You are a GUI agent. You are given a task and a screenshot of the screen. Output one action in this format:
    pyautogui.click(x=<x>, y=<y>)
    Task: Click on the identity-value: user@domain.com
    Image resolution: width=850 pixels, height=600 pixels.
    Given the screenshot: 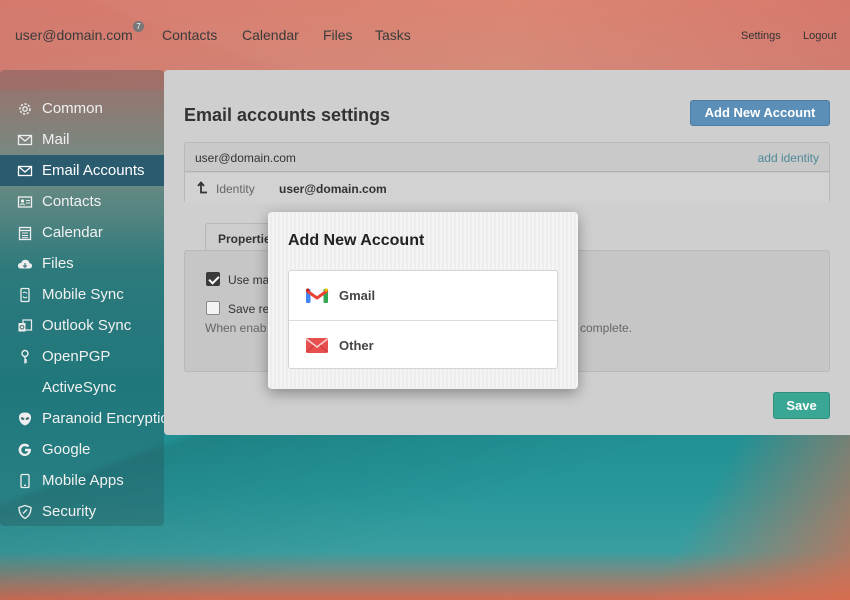 What is the action you would take?
    pyautogui.click(x=333, y=189)
    